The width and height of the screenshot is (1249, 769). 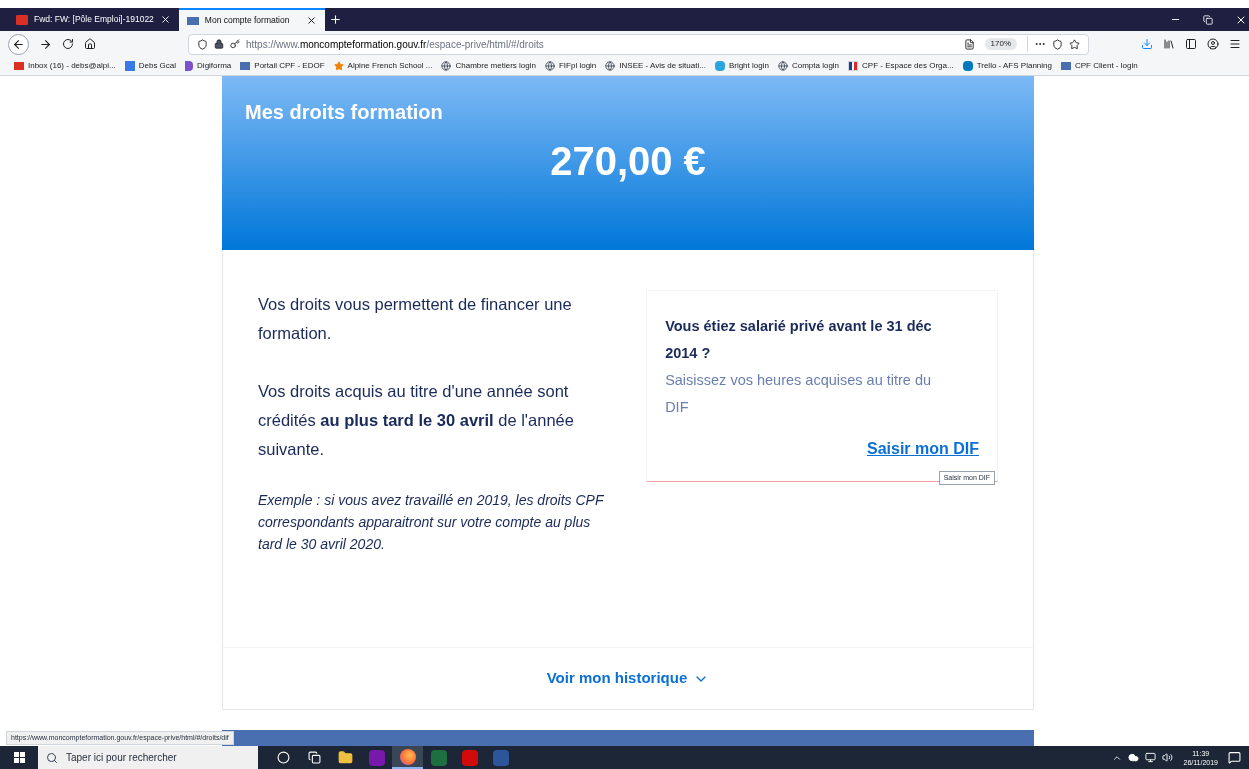 I want to click on bookmark-item: Debs Gcal, so click(x=150, y=66).